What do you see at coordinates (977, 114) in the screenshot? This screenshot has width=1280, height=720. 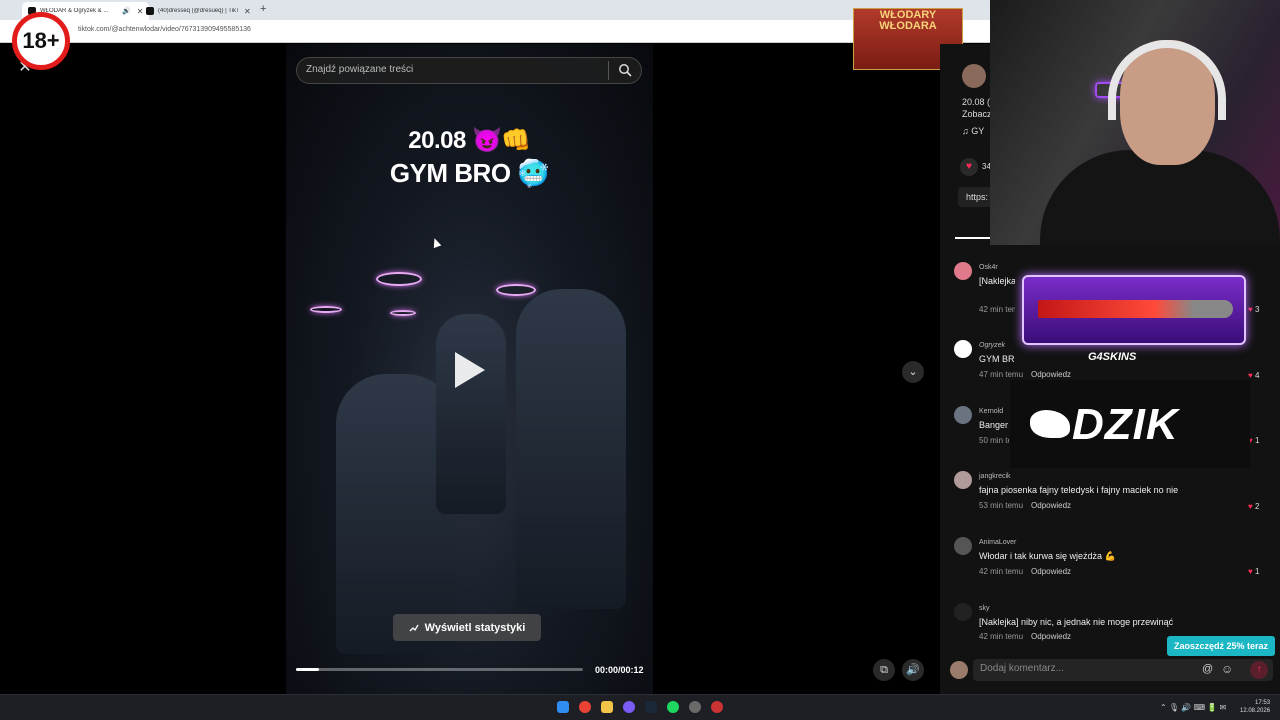 I see `see-more-link: Zobacz` at bounding box center [977, 114].